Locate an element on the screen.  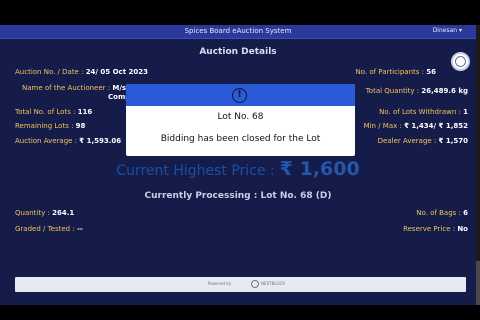
participants-field: No. of Participants : 56 is located at coordinates (395, 72).